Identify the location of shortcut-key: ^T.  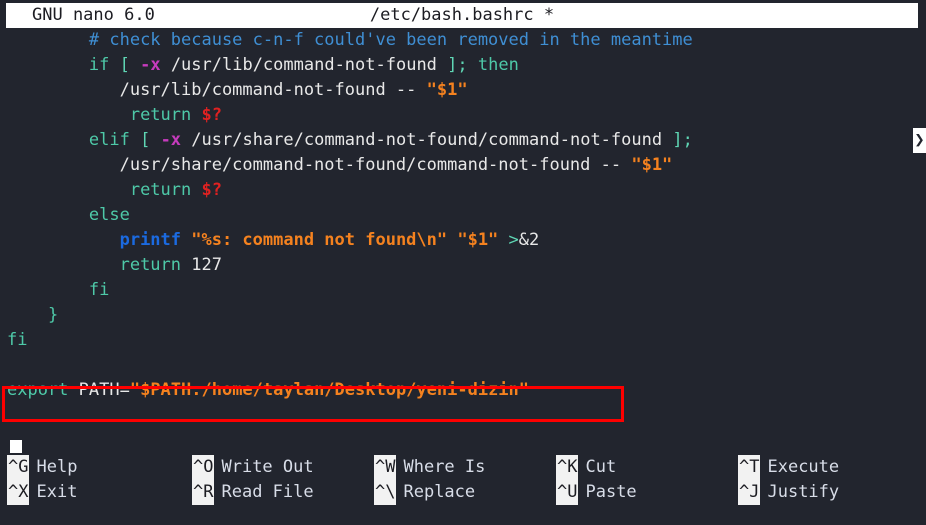
(749, 467).